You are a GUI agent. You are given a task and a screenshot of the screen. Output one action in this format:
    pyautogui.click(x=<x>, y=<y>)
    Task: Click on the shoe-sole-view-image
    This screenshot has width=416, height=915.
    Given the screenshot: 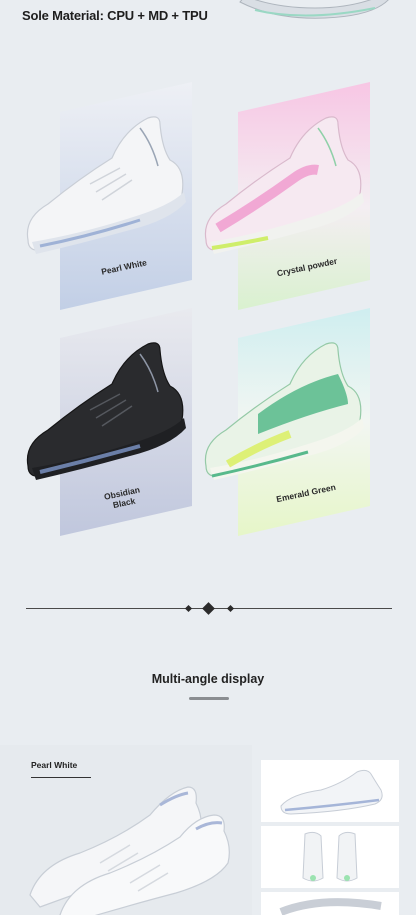 What is the action you would take?
    pyautogui.click(x=330, y=906)
    